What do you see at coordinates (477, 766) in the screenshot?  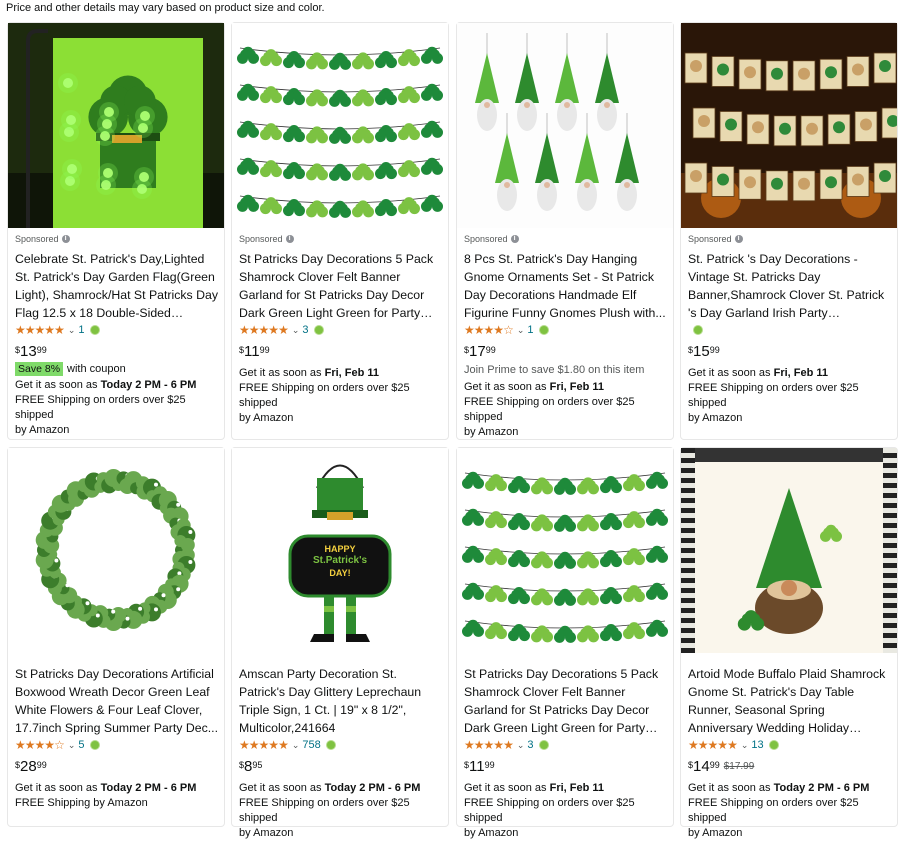 I see `price-whole: 11` at bounding box center [477, 766].